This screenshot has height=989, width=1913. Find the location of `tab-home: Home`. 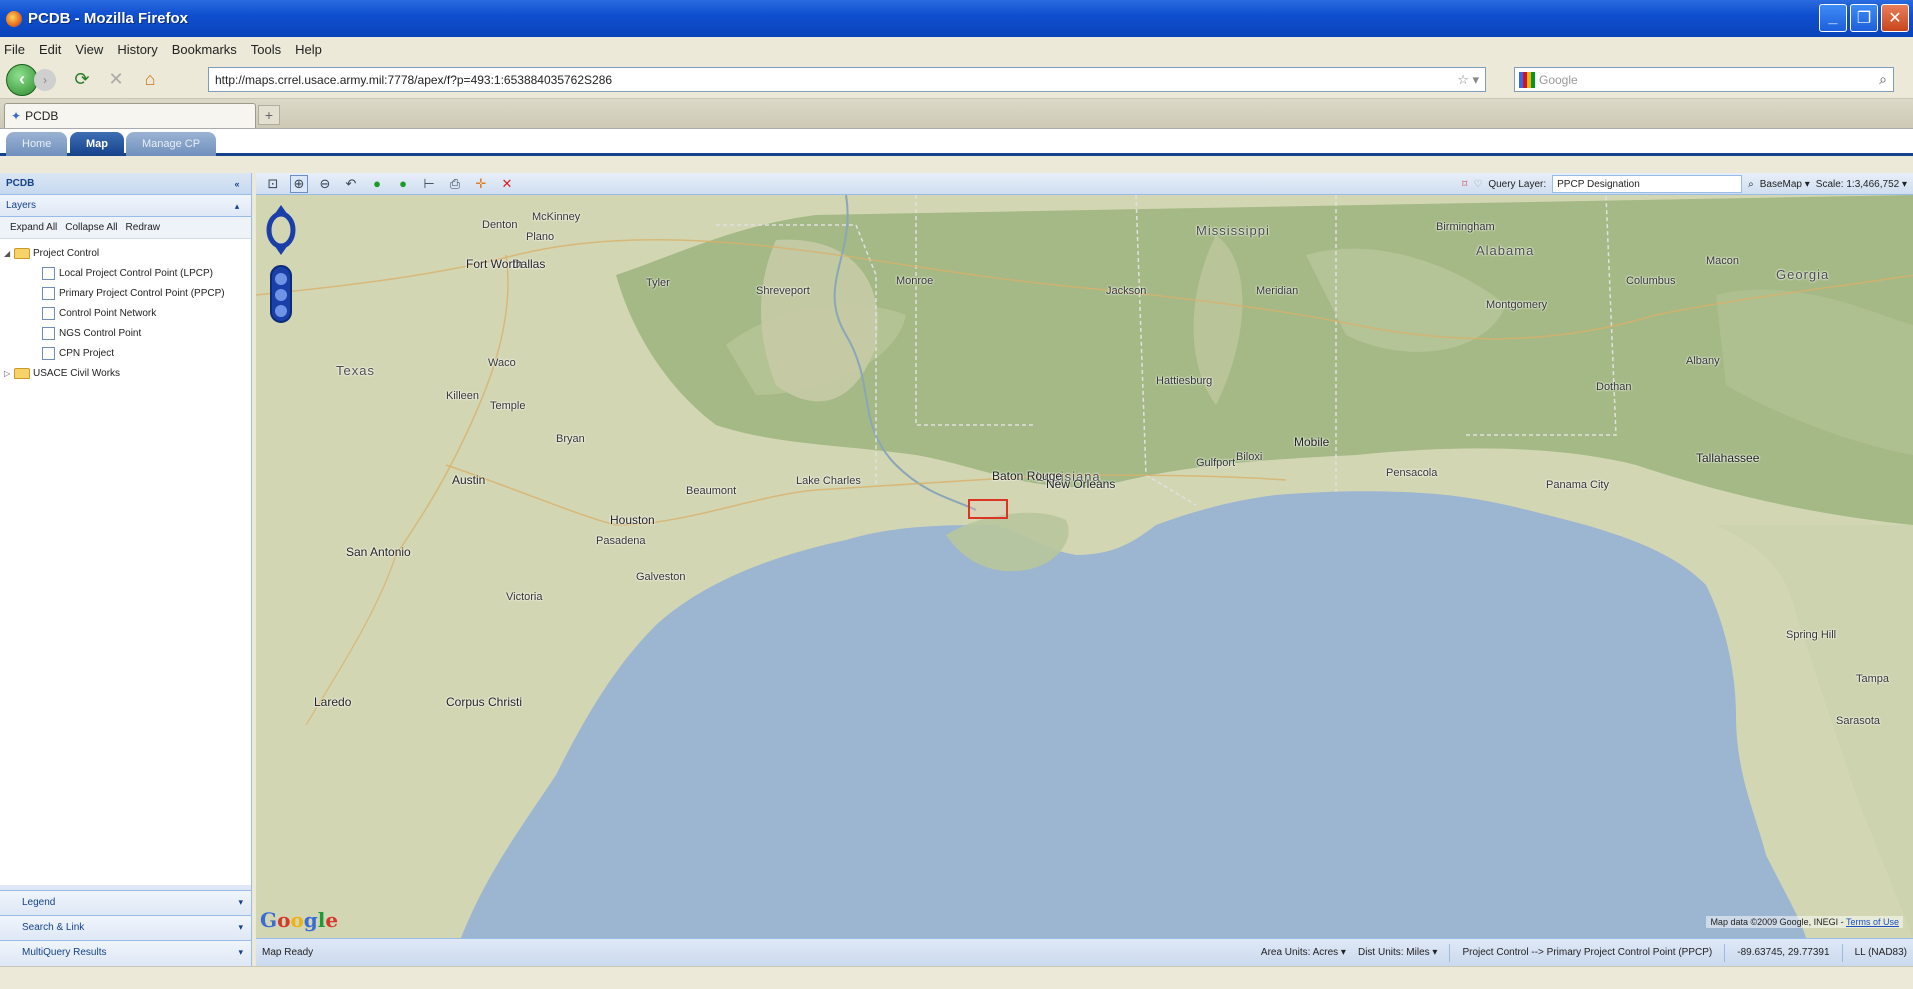

tab-home: Home is located at coordinates (37, 144).